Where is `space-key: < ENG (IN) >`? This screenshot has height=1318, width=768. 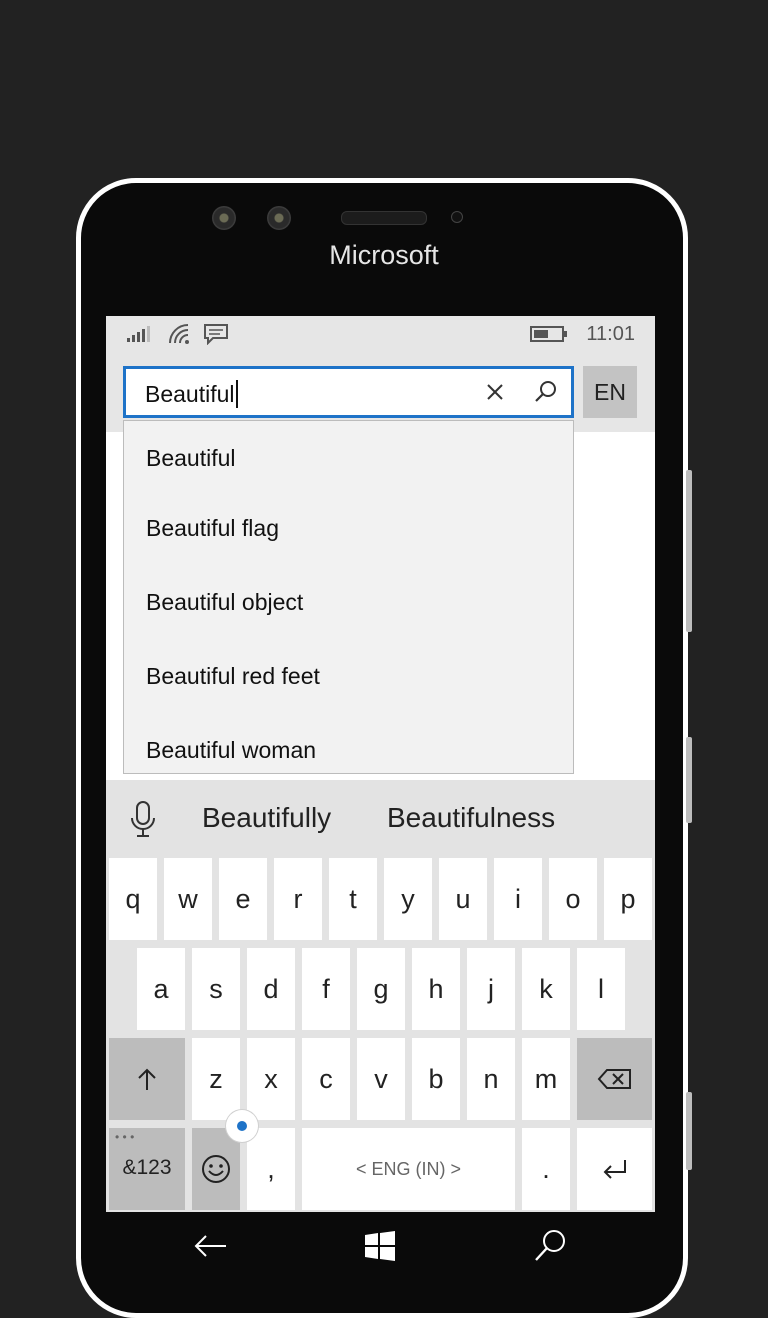 space-key: < ENG (IN) > is located at coordinates (408, 1169).